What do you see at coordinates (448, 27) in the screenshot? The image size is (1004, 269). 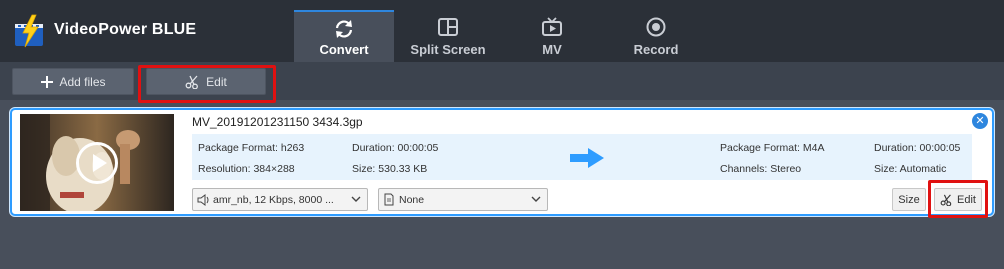 I see `split-screen-icon` at bounding box center [448, 27].